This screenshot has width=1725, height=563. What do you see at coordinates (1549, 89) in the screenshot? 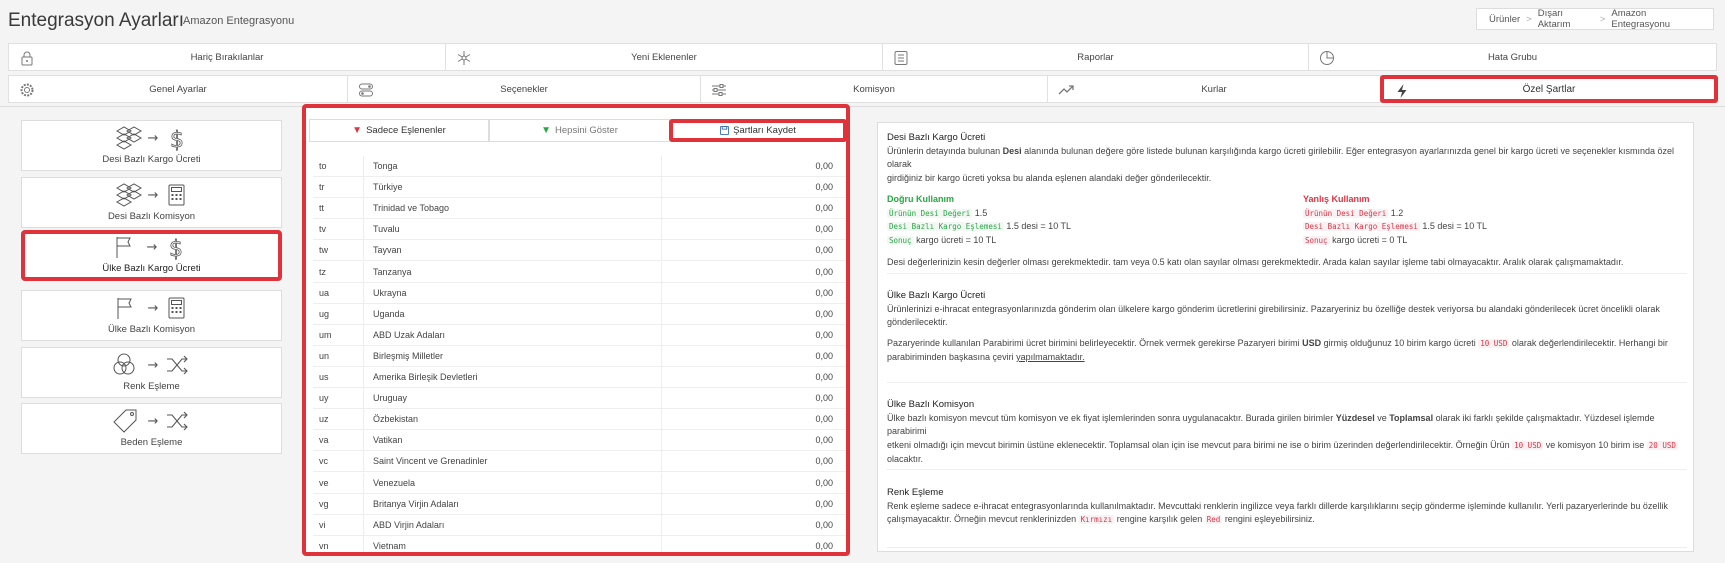
I see `tab-special-terms: Özel Şartlar` at bounding box center [1549, 89].